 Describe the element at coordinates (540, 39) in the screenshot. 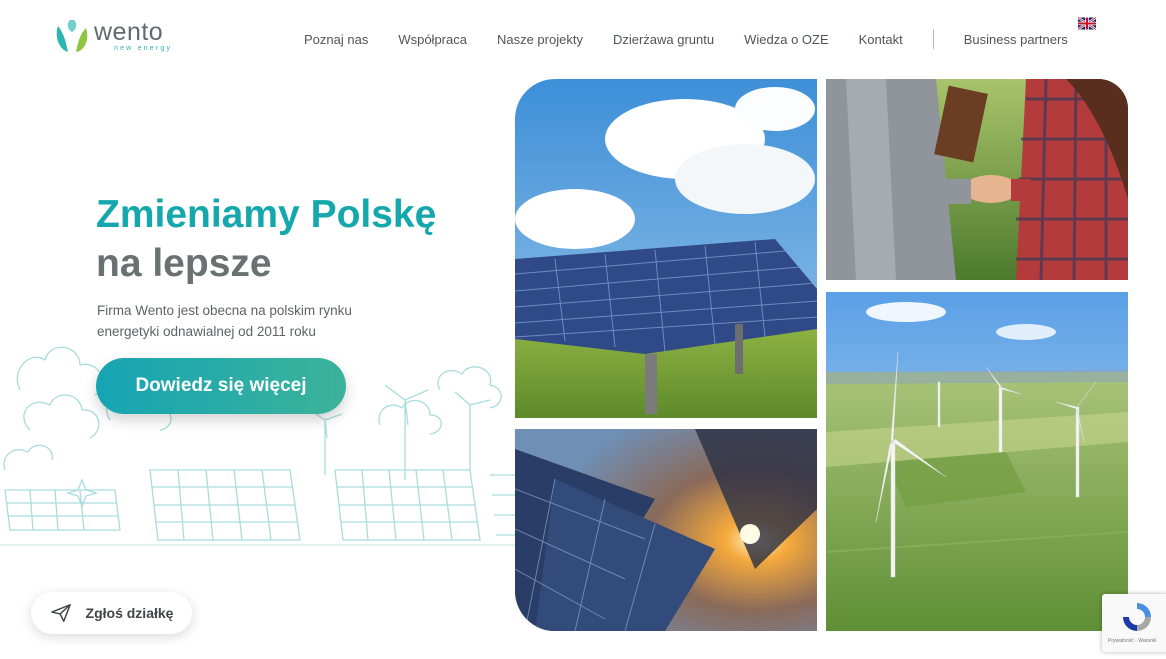

I see `nav-item-nasze-projekty: Nasze projekty` at that location.